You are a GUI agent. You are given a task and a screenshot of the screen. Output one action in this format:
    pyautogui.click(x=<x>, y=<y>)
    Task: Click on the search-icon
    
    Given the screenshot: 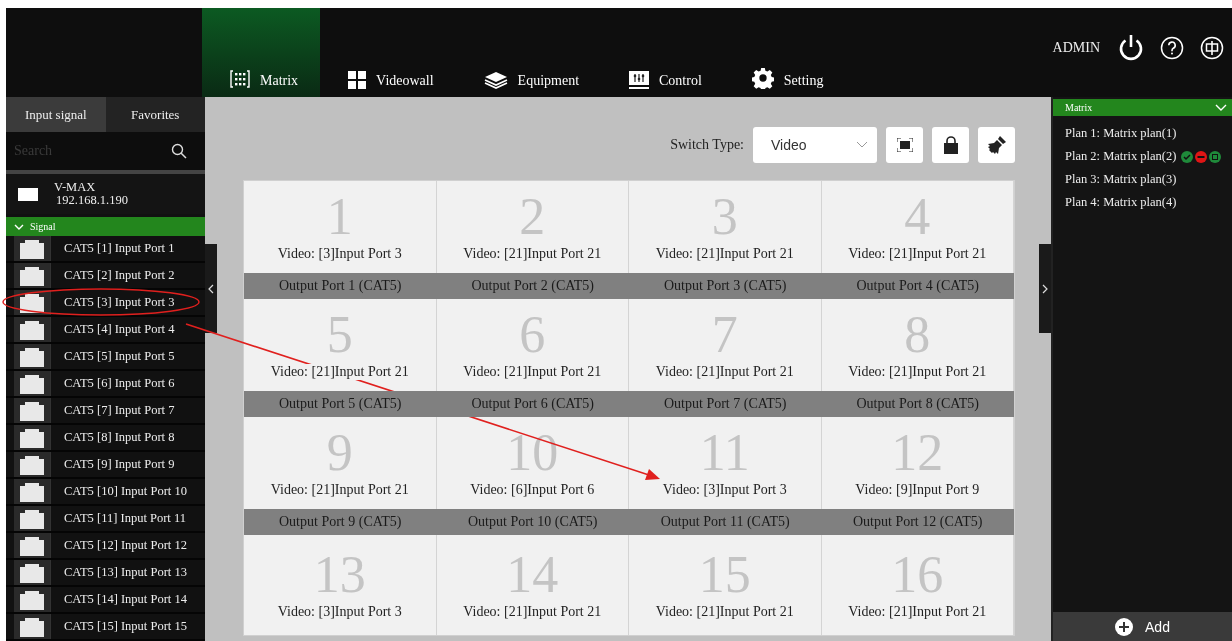 What is the action you would take?
    pyautogui.click(x=179, y=151)
    